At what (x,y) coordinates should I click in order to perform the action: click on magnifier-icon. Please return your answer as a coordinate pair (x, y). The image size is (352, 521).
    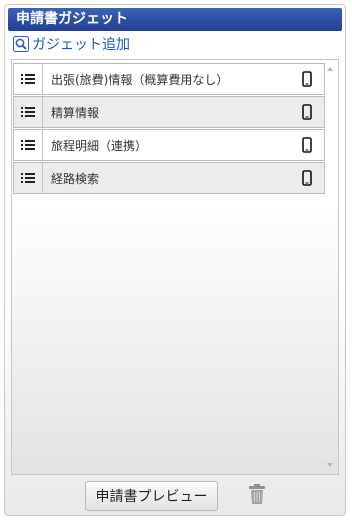
    Looking at the image, I should click on (21, 44).